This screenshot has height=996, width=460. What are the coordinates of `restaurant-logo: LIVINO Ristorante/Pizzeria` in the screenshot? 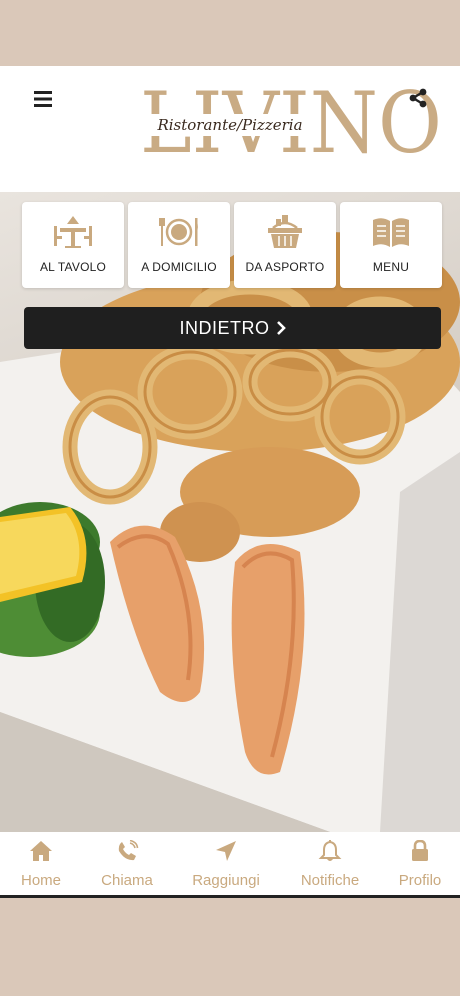 It's located at (291, 124).